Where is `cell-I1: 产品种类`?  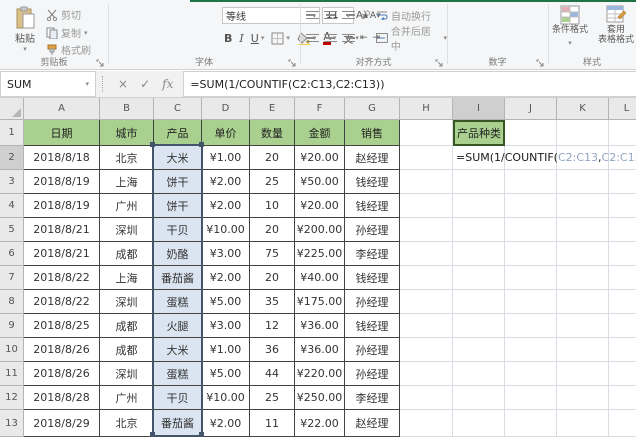 cell-I1: 产品种类 is located at coordinates (479, 133).